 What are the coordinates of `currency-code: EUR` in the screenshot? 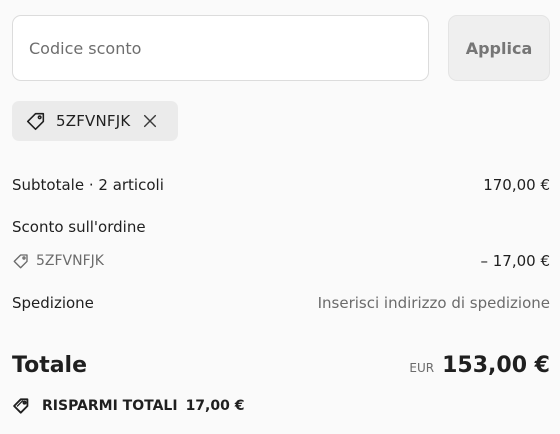 It's located at (422, 367).